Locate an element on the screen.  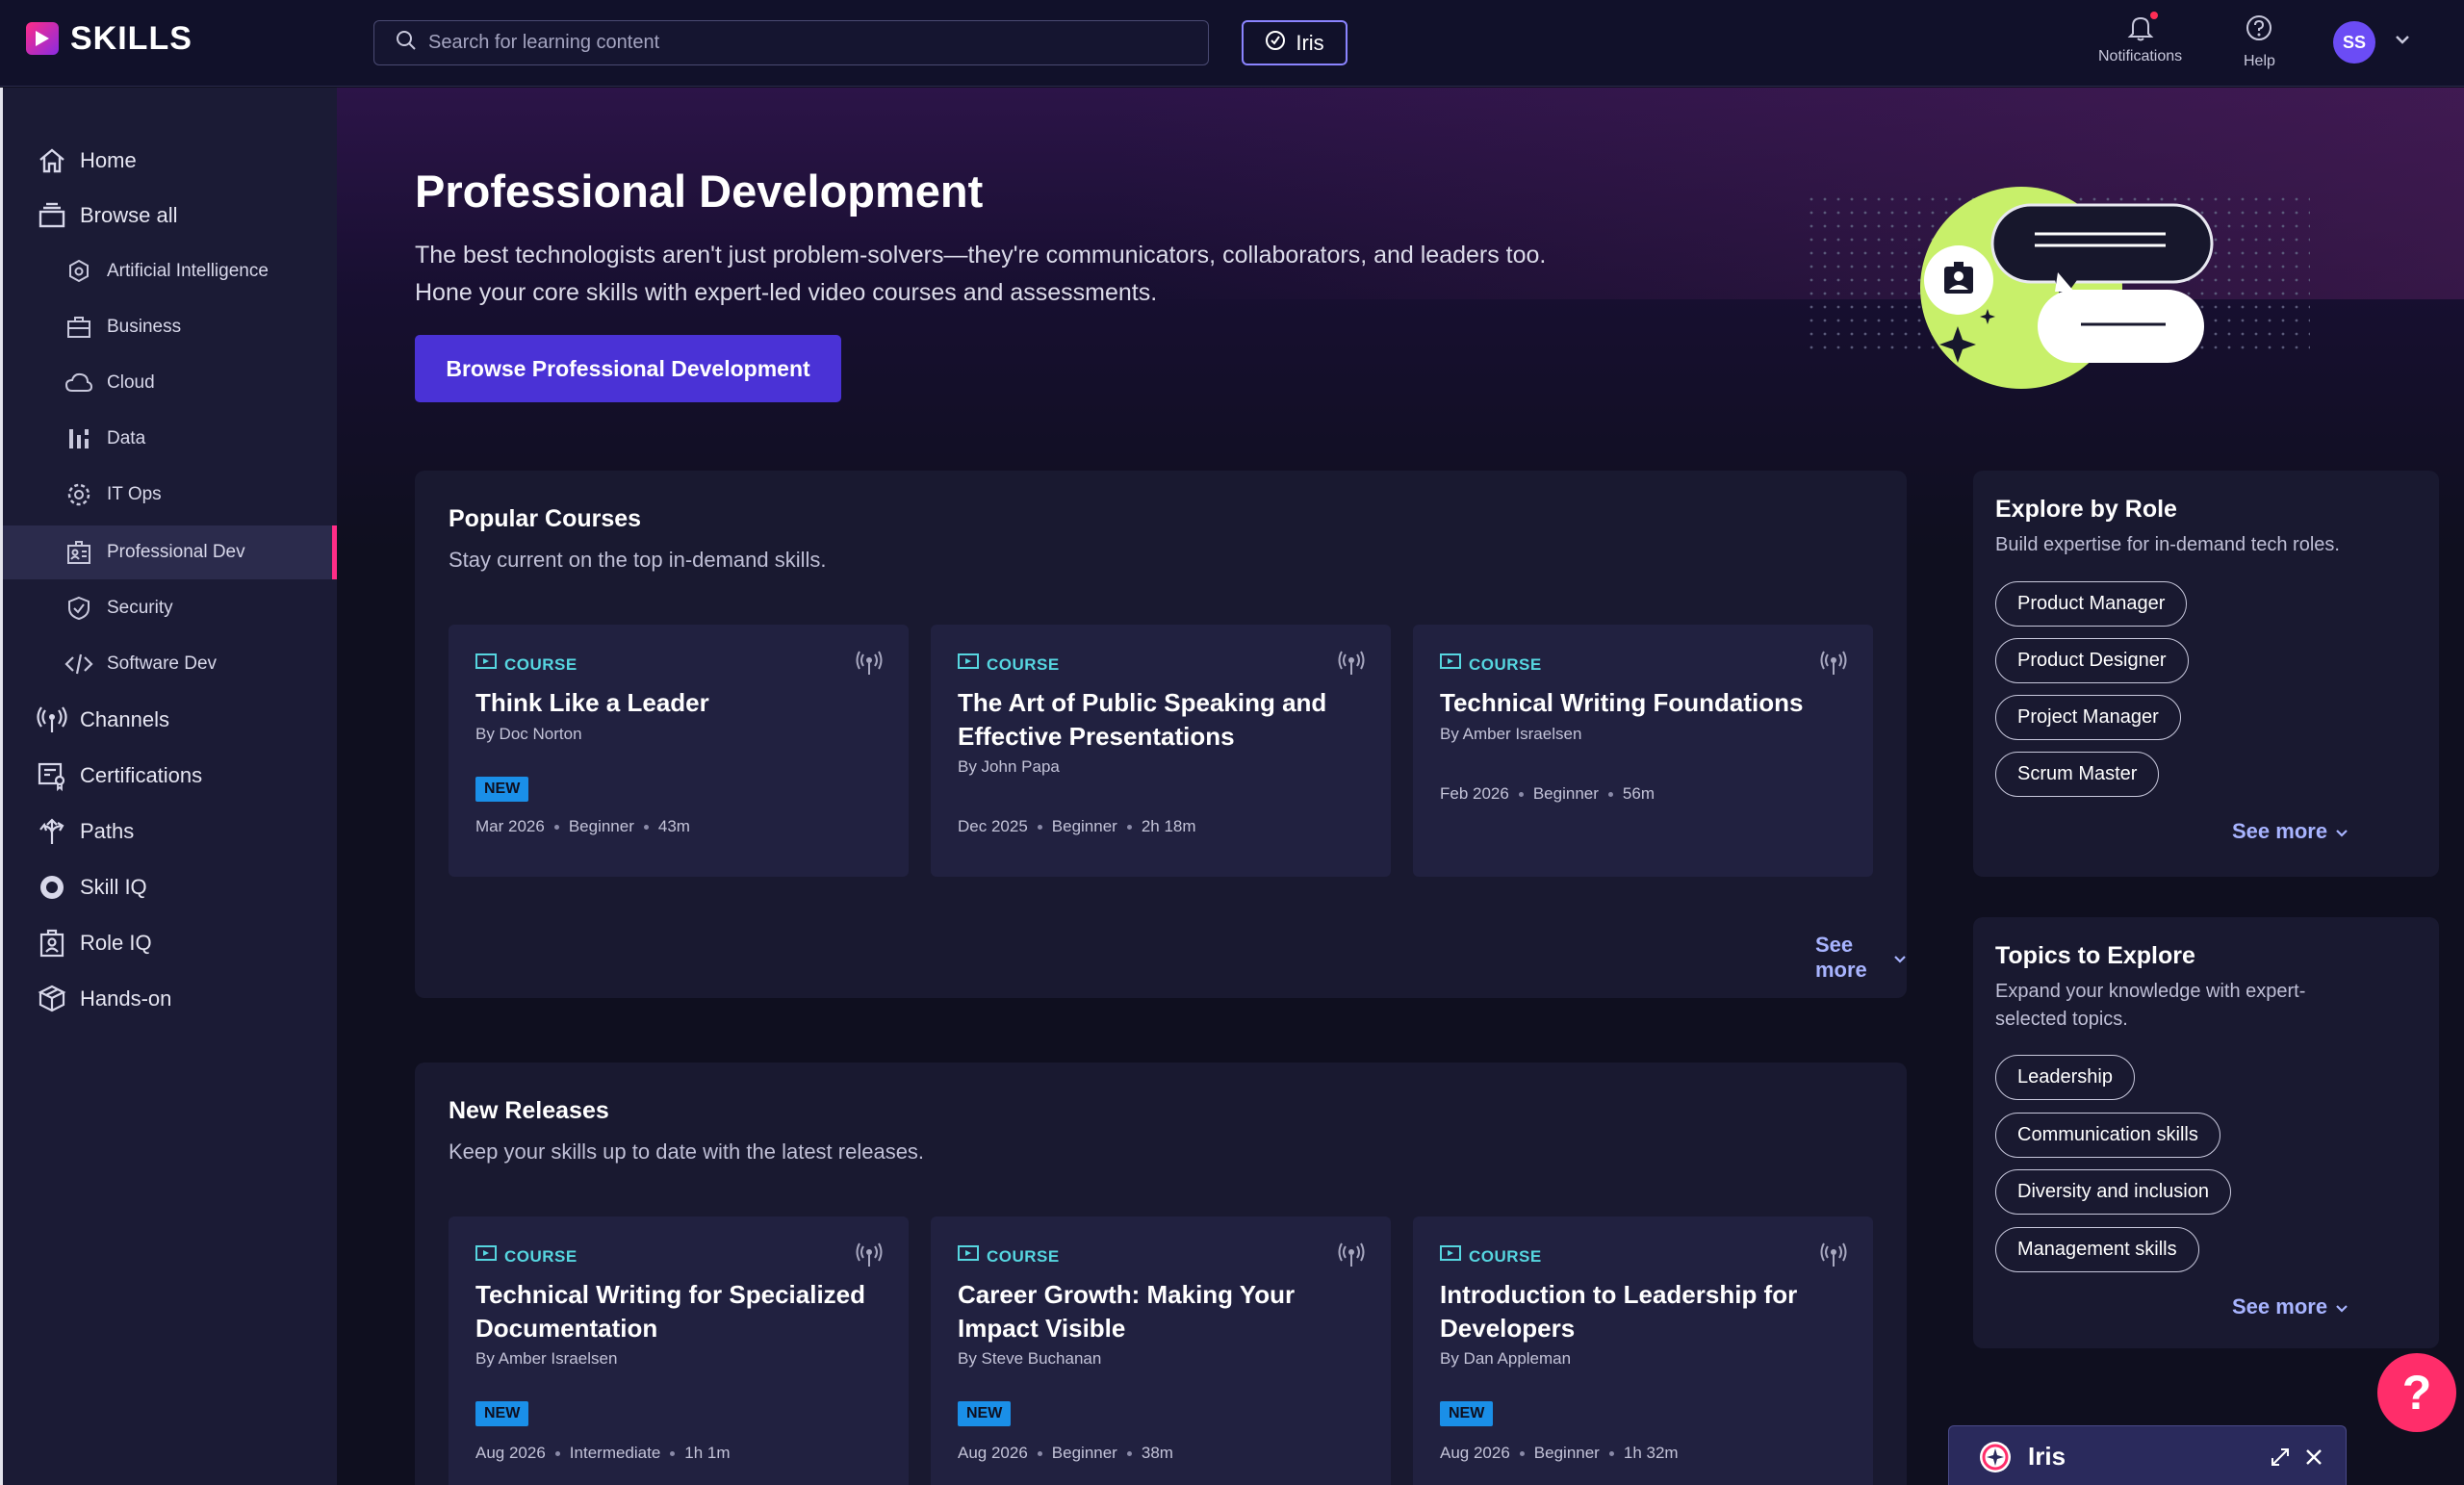
code-icon is located at coordinates (78, 664).